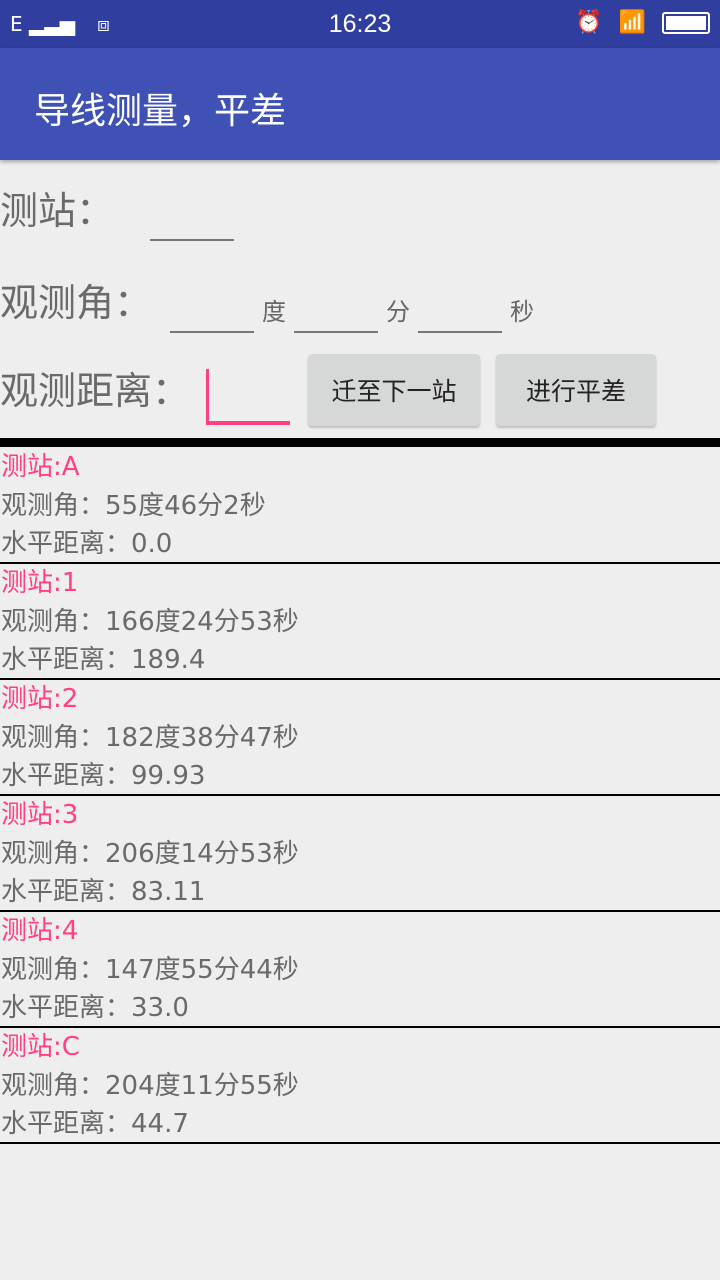 The image size is (720, 1280). Describe the element at coordinates (394, 390) in the screenshot. I see `next-station-button: 迁至下一站` at that location.